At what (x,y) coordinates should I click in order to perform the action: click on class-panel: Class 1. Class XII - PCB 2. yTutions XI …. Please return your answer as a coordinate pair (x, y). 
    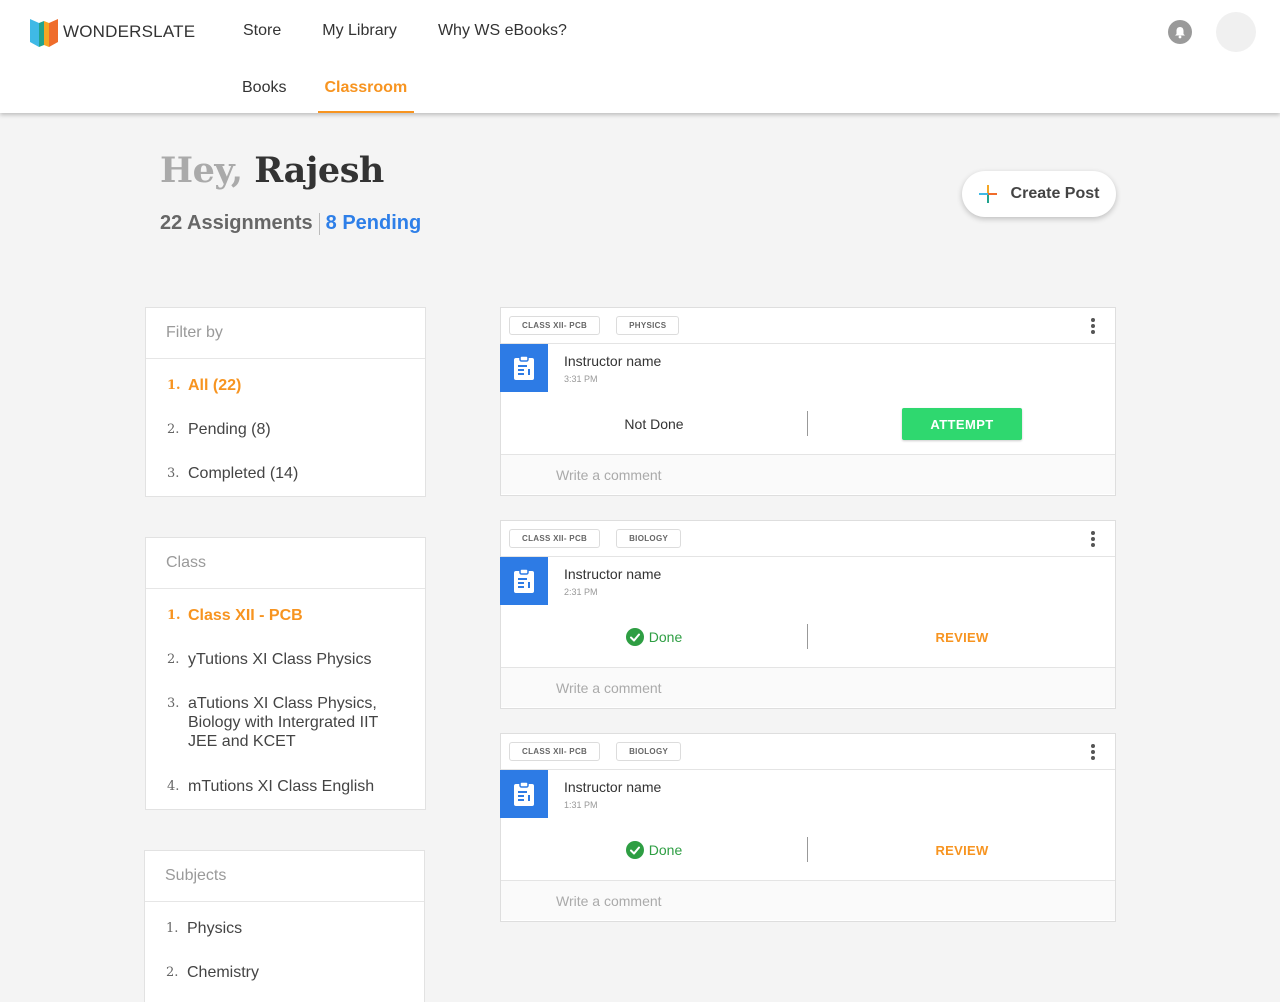
    Looking at the image, I should click on (285, 673).